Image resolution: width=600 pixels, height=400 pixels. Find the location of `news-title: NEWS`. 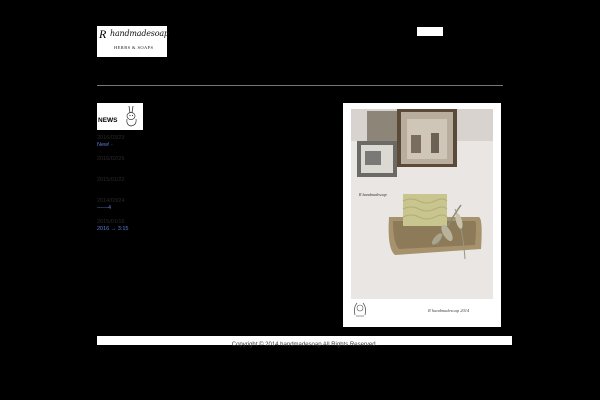

news-title: NEWS is located at coordinates (108, 120).